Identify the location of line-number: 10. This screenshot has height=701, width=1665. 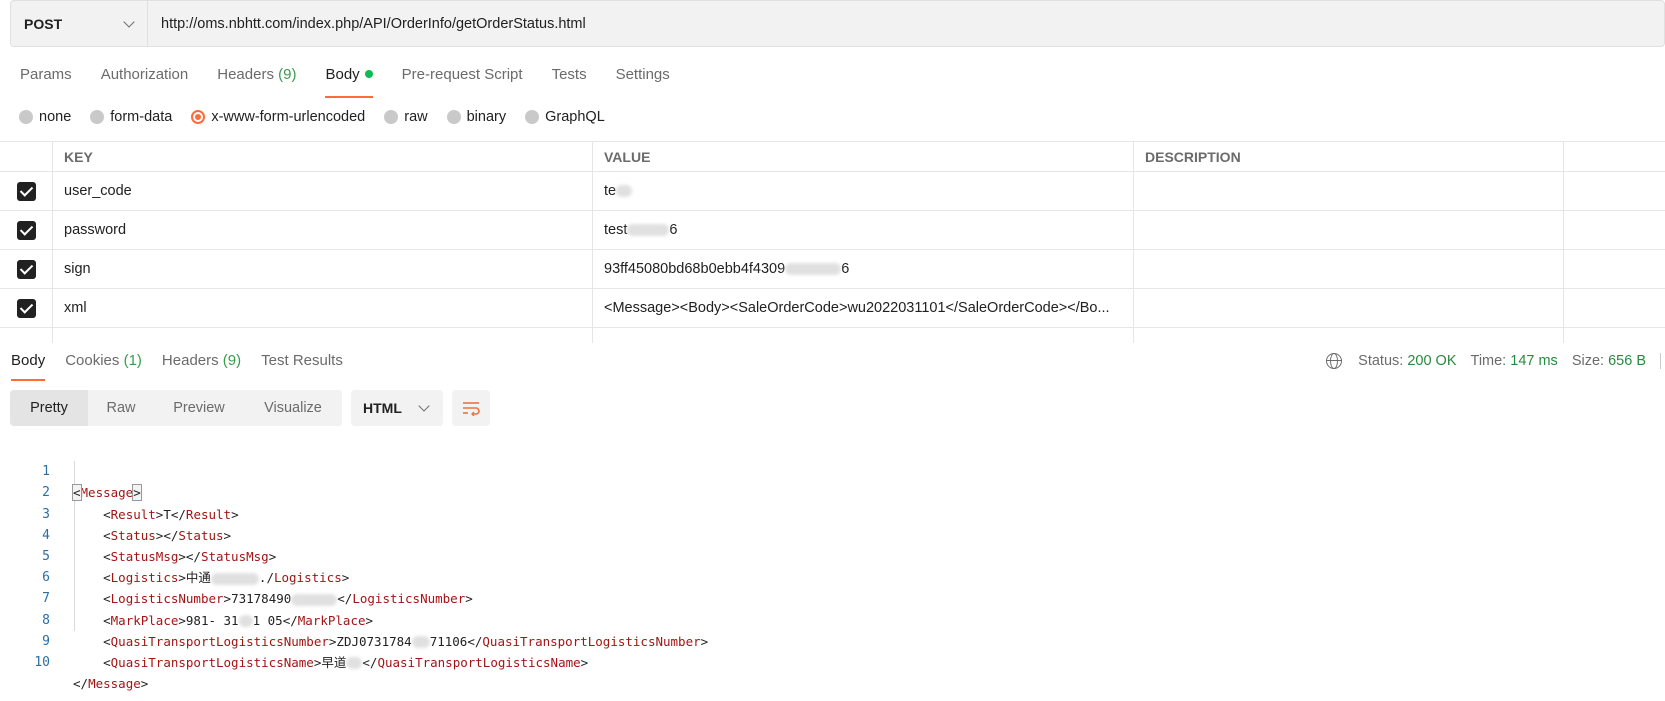
(42, 662).